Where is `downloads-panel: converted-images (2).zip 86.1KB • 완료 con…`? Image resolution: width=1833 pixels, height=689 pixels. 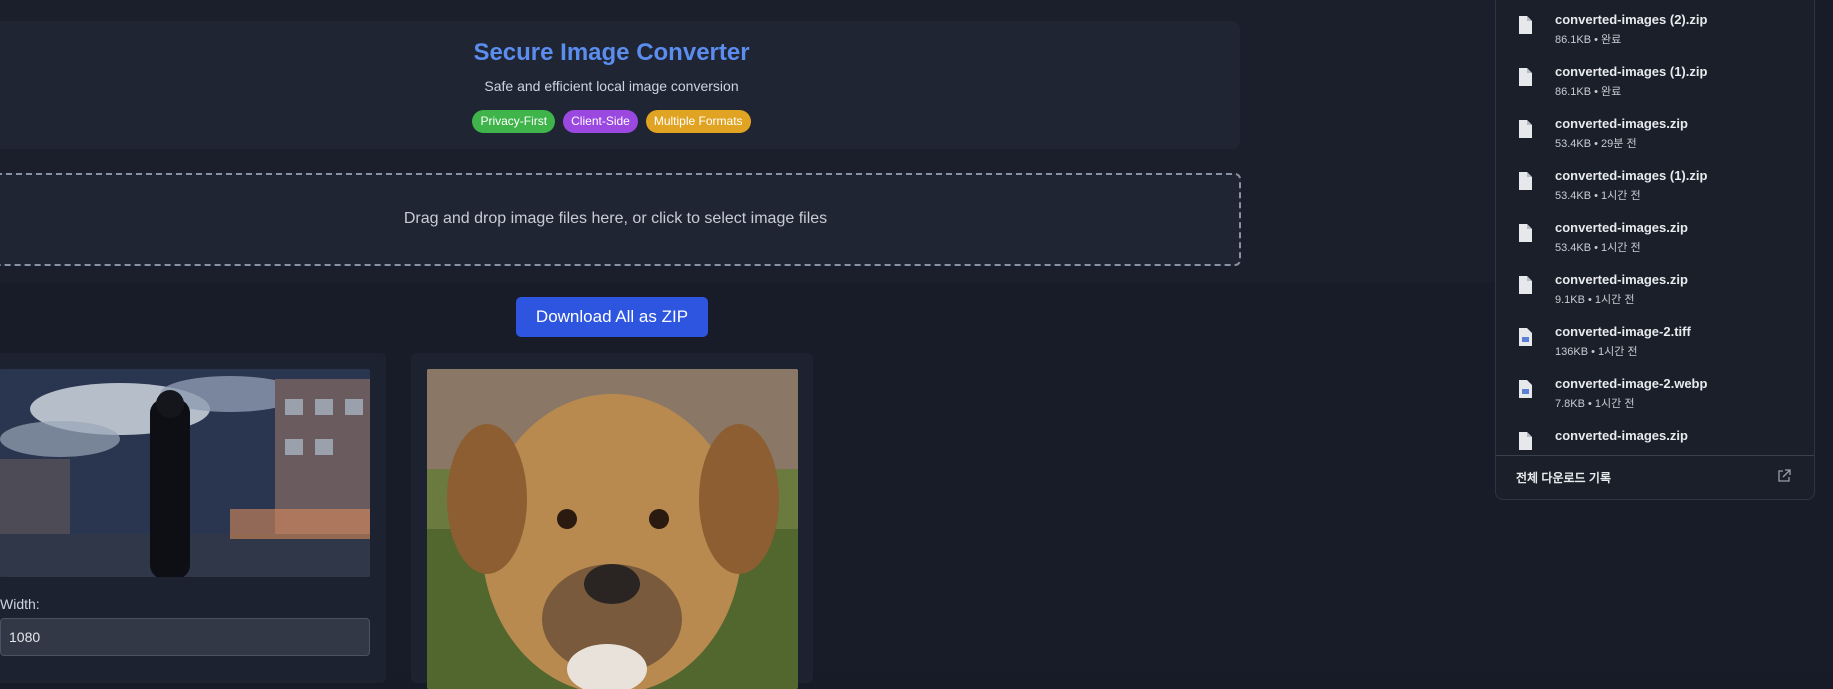 downloads-panel: converted-images (2).zip 86.1KB • 완료 con… is located at coordinates (1655, 250).